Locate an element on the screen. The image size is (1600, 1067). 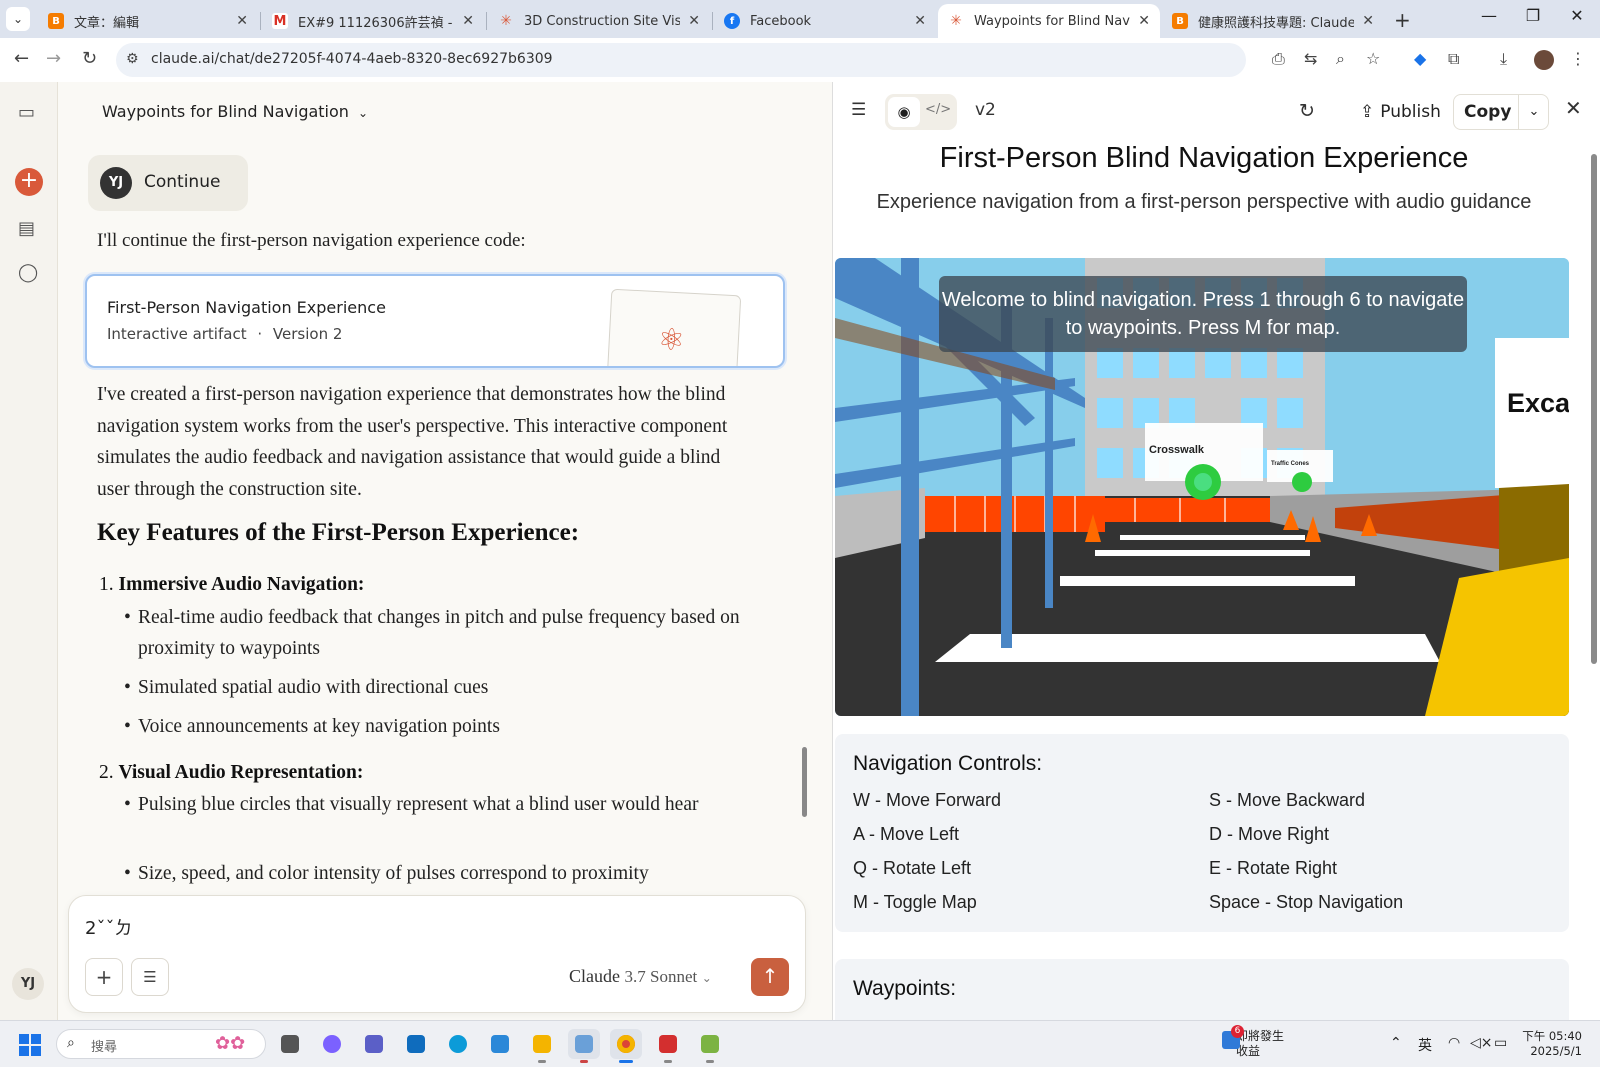
send-button: ↑ is located at coordinates (770, 977).